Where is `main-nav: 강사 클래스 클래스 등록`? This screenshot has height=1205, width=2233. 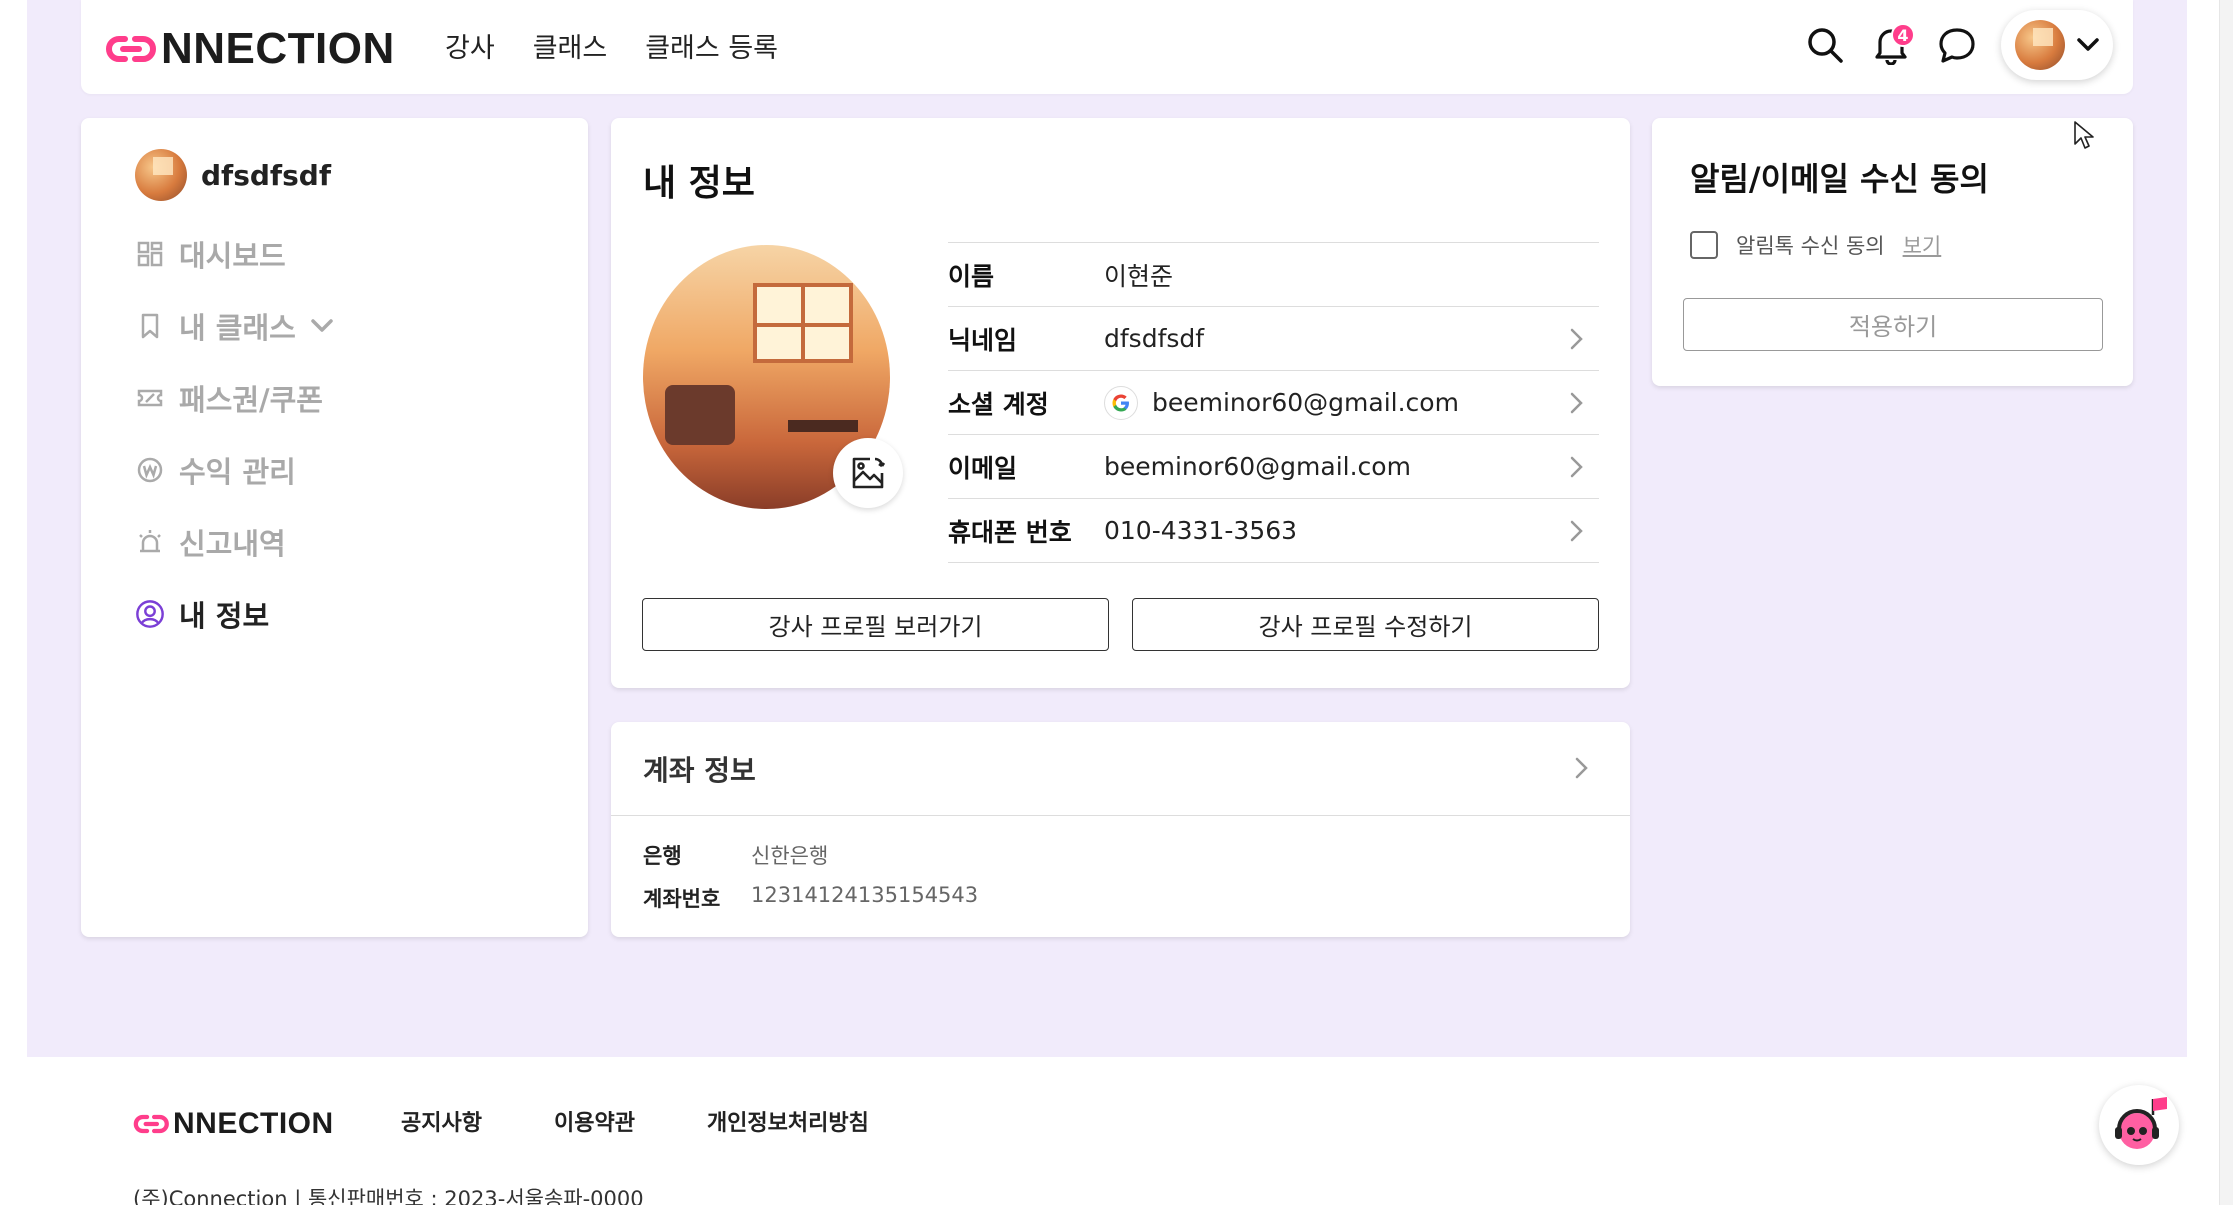 main-nav: 강사 클래스 클래스 등록 is located at coordinates (611, 45).